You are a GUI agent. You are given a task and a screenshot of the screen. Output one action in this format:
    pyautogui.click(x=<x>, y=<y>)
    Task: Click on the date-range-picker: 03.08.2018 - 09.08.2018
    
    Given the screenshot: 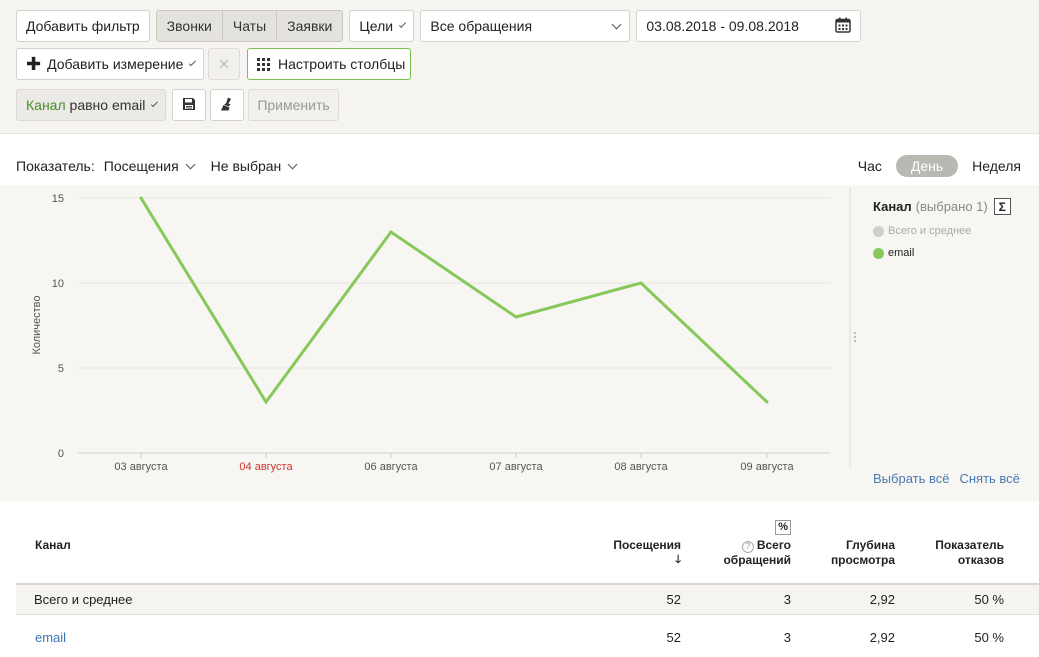 What is the action you would take?
    pyautogui.click(x=749, y=26)
    